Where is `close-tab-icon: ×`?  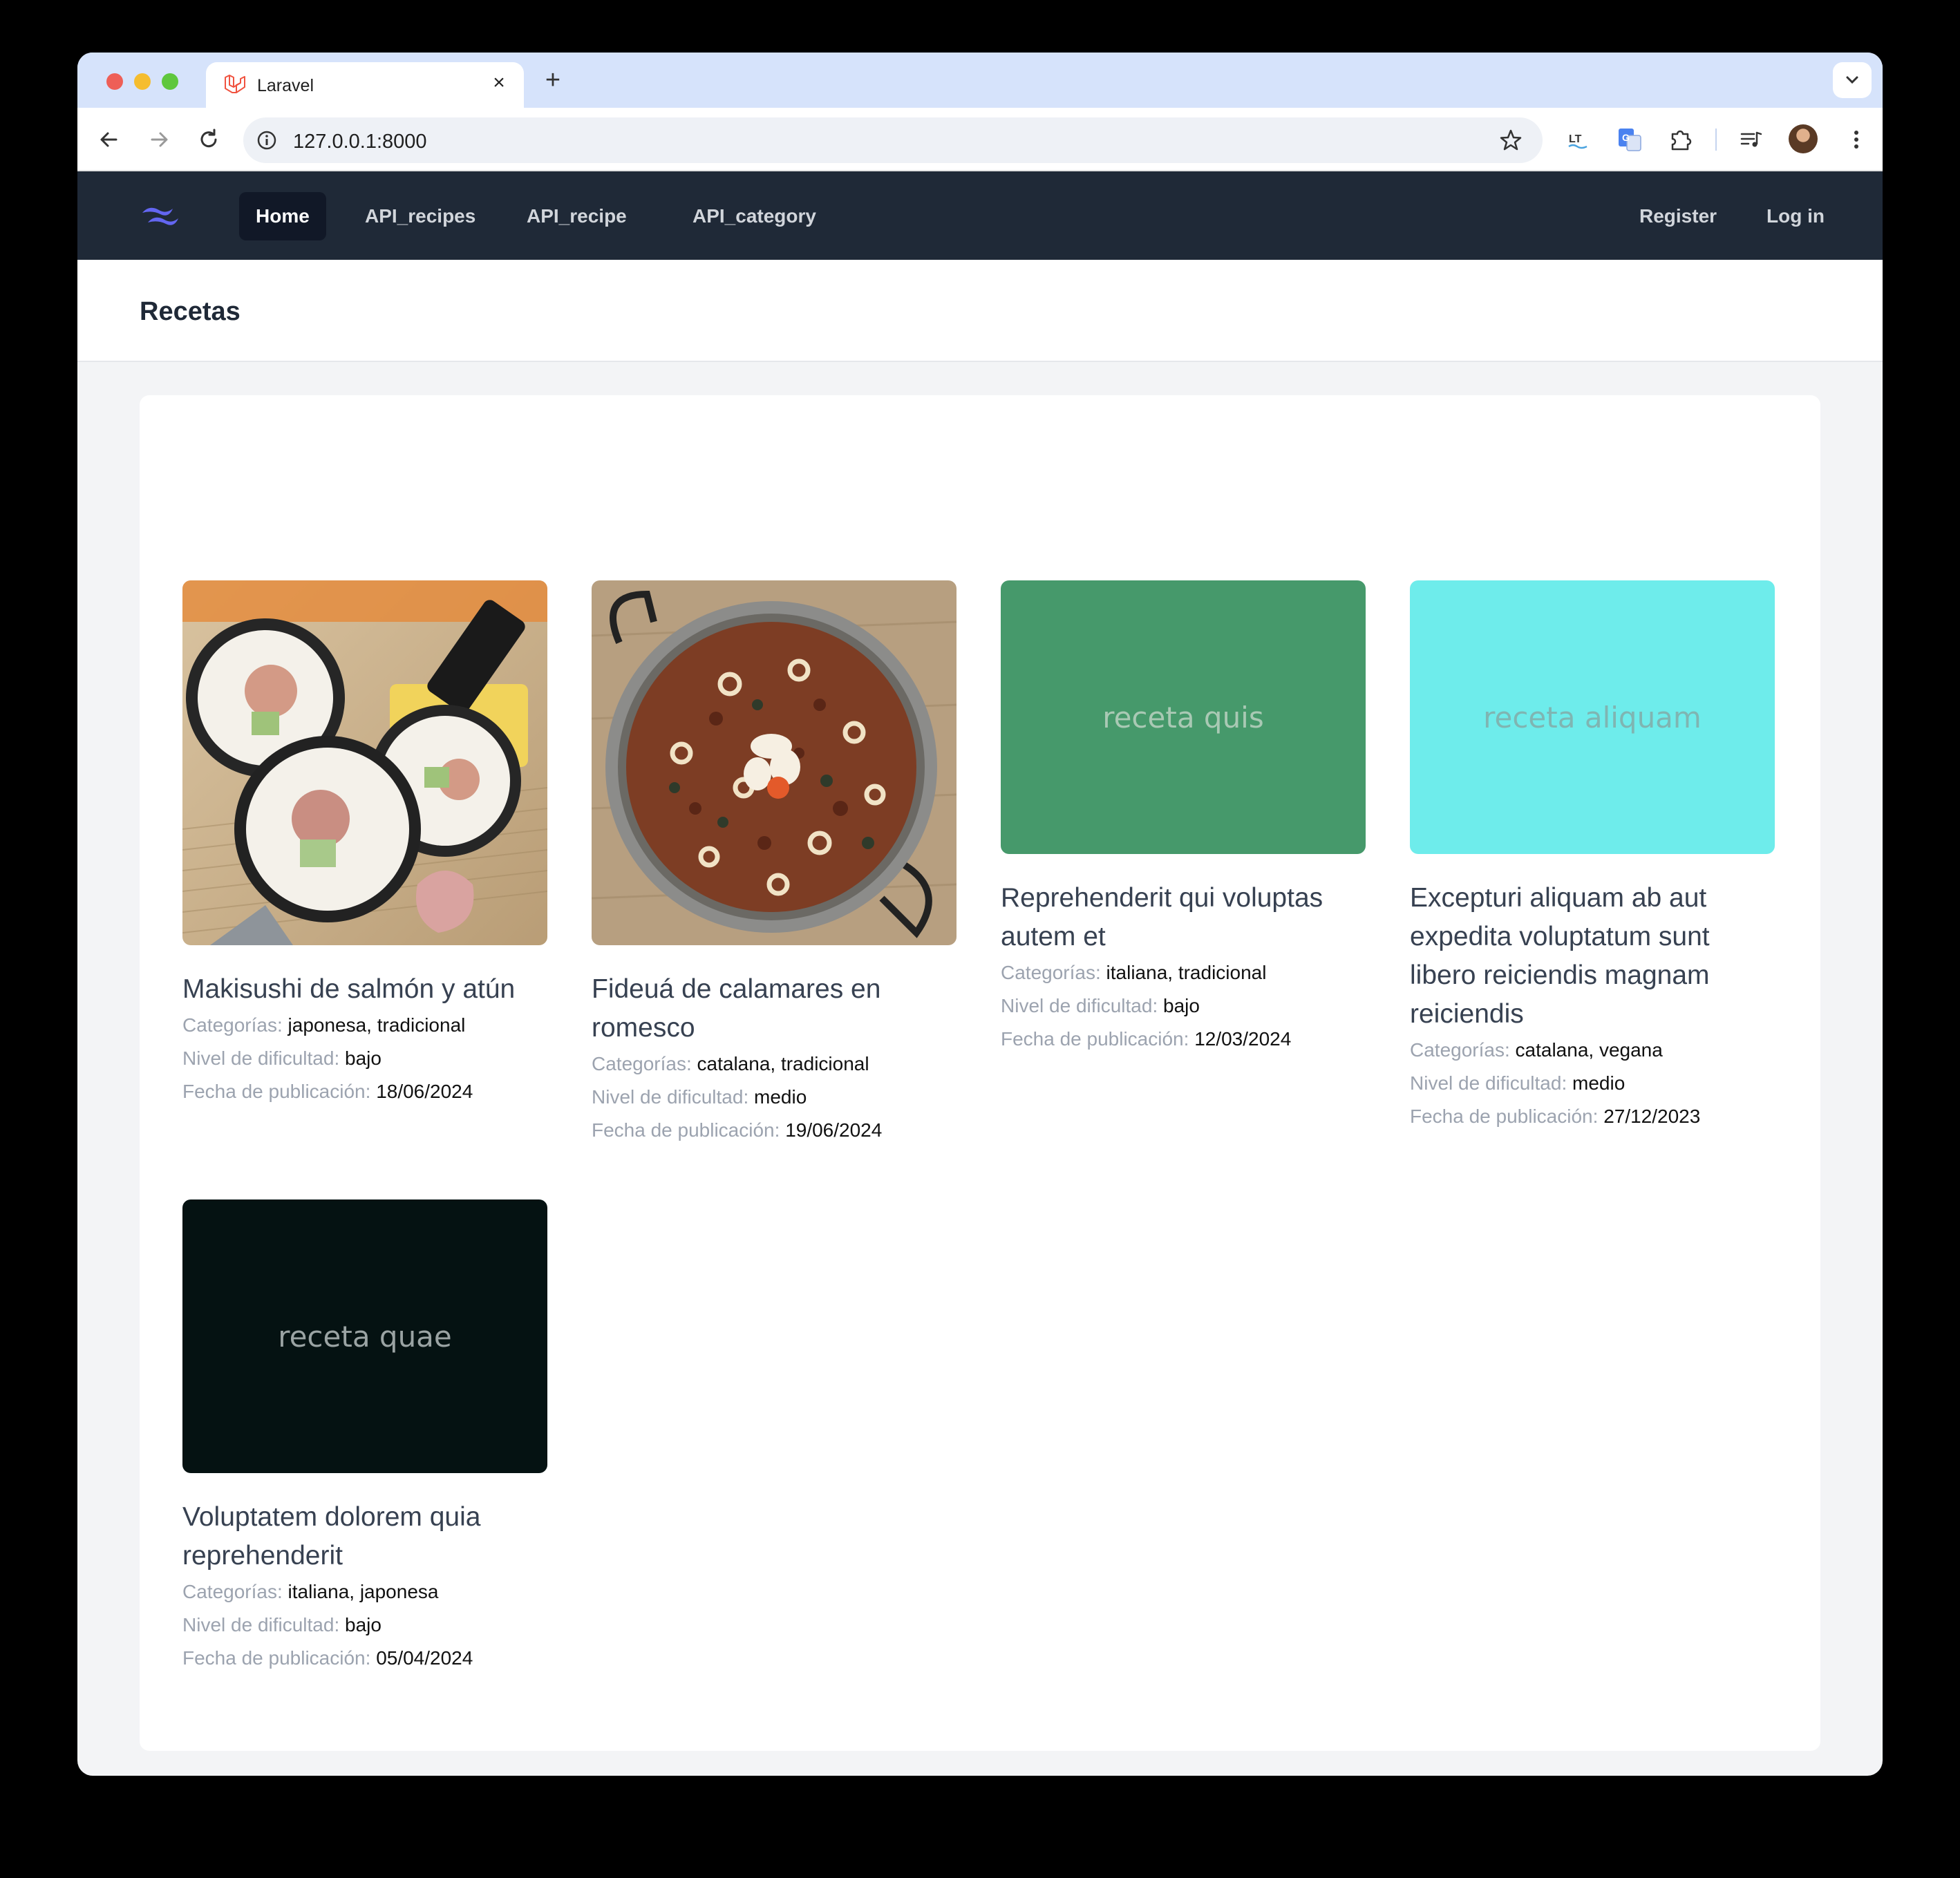
close-tab-icon: × is located at coordinates (499, 83).